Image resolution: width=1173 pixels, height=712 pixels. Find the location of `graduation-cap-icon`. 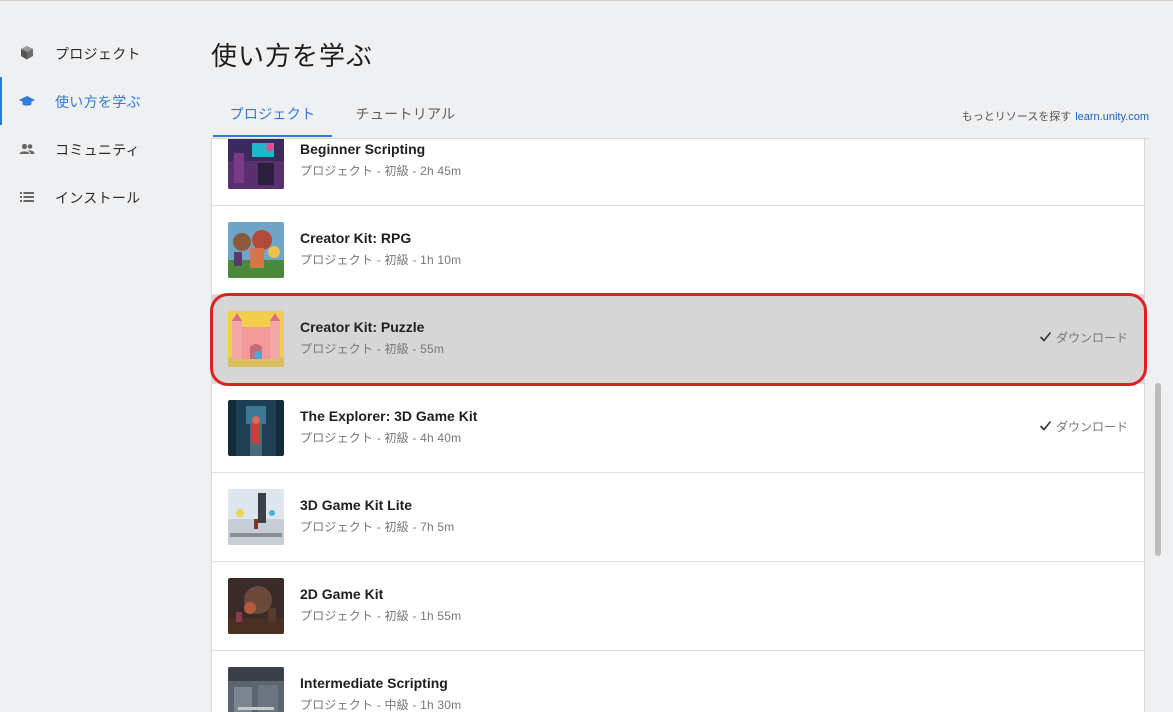

graduation-cap-icon is located at coordinates (27, 101).